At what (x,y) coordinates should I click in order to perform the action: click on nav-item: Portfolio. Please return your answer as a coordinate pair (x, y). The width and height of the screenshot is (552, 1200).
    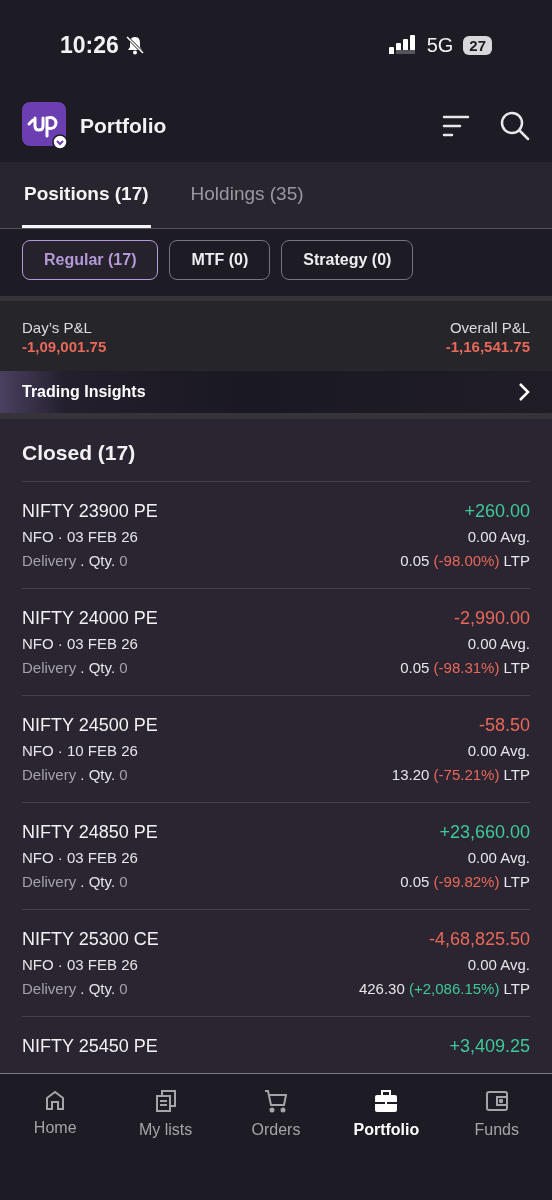
    Looking at the image, I should click on (386, 1122).